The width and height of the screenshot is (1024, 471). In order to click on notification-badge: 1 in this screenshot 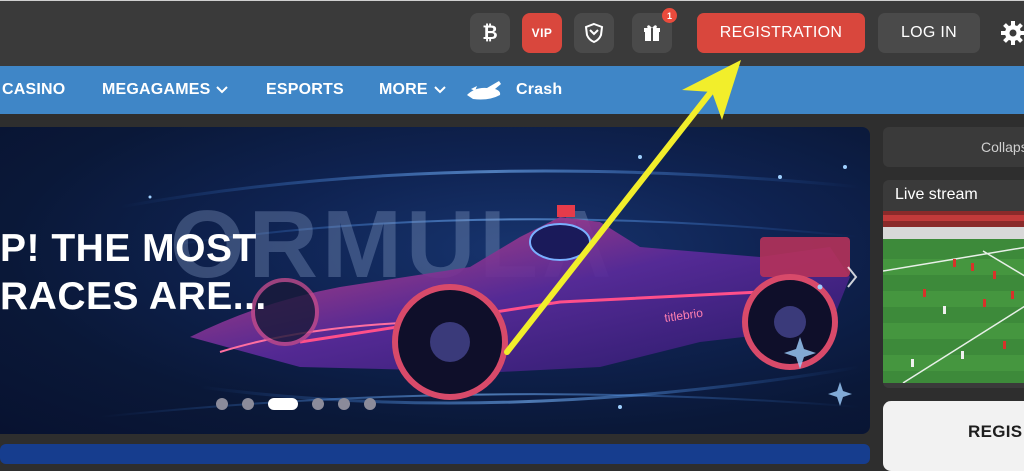, I will do `click(669, 15)`.